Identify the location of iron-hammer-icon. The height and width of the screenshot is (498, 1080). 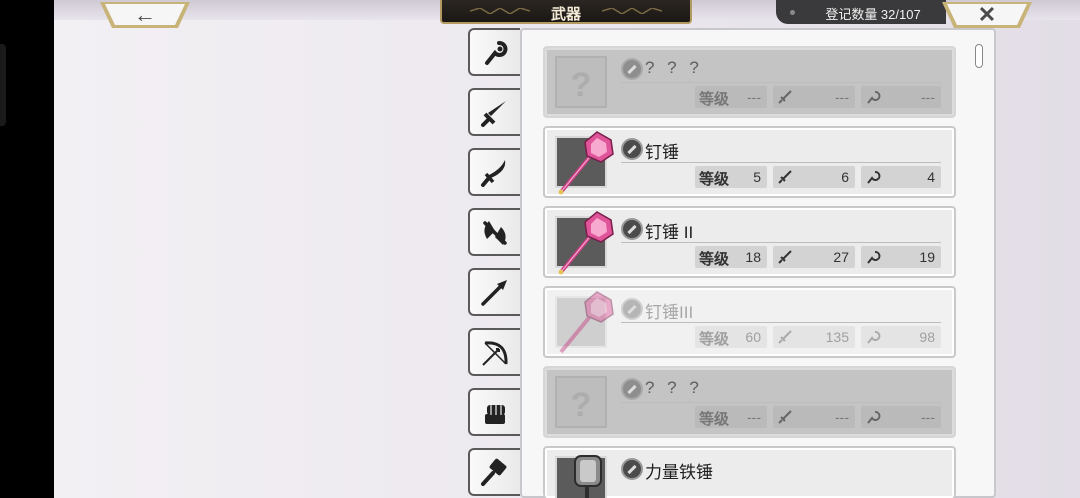
(588, 476).